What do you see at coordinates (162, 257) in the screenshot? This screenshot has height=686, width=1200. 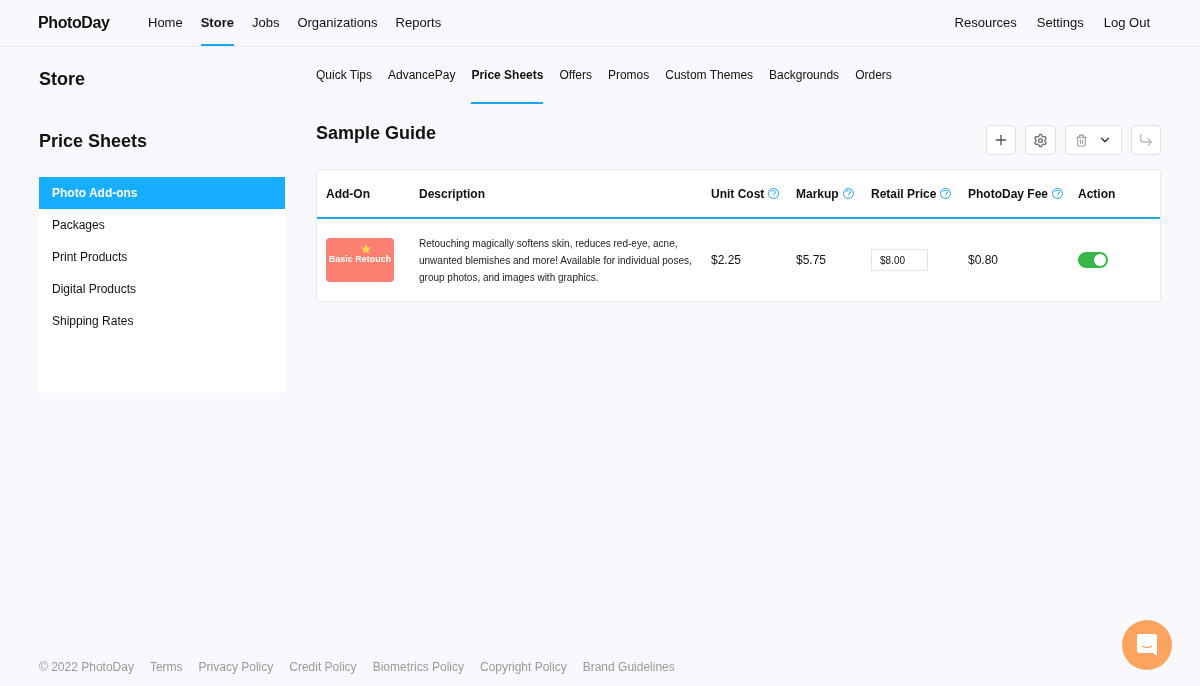 I see `sidebar-item: Print Products` at bounding box center [162, 257].